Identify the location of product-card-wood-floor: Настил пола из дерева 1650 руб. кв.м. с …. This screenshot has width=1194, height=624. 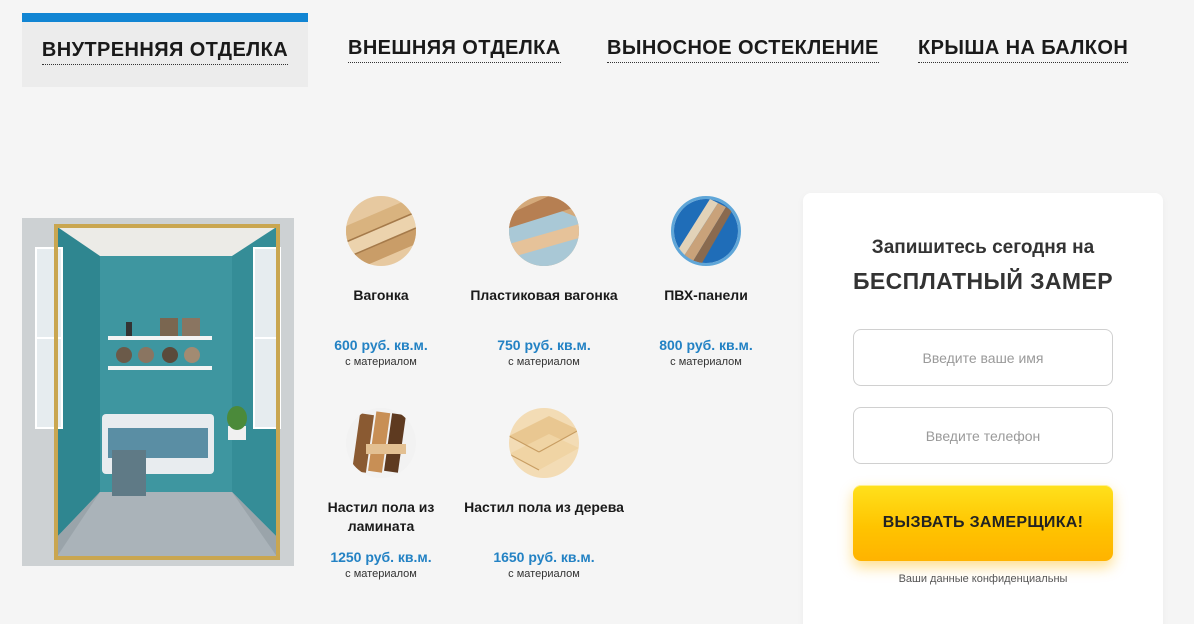
(544, 494).